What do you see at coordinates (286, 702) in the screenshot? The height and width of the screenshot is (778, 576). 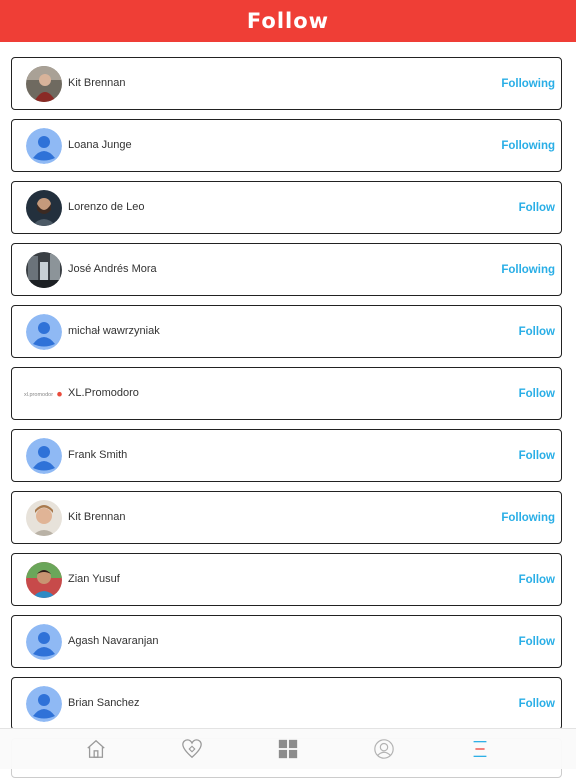 I see `list-item: Brian Sanchez Follow` at bounding box center [286, 702].